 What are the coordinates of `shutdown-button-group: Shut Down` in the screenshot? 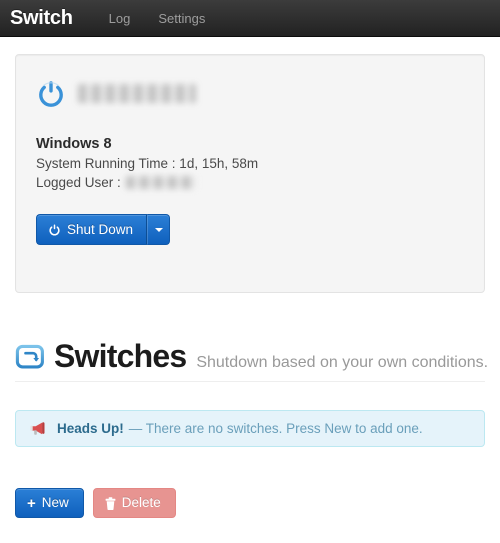 It's located at (103, 229).